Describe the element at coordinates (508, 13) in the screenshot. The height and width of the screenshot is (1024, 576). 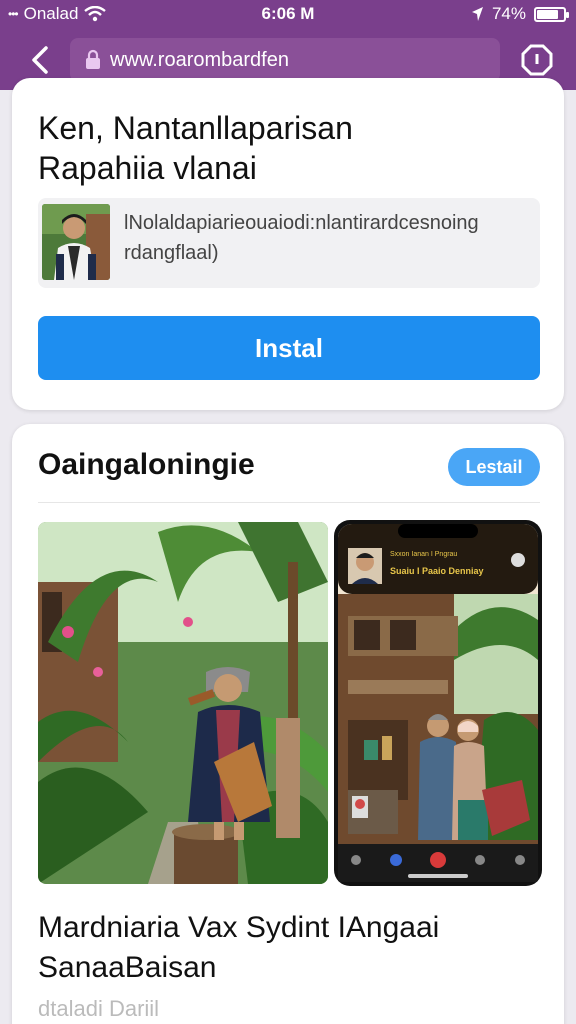
I see `battery-percent: 74%` at that location.